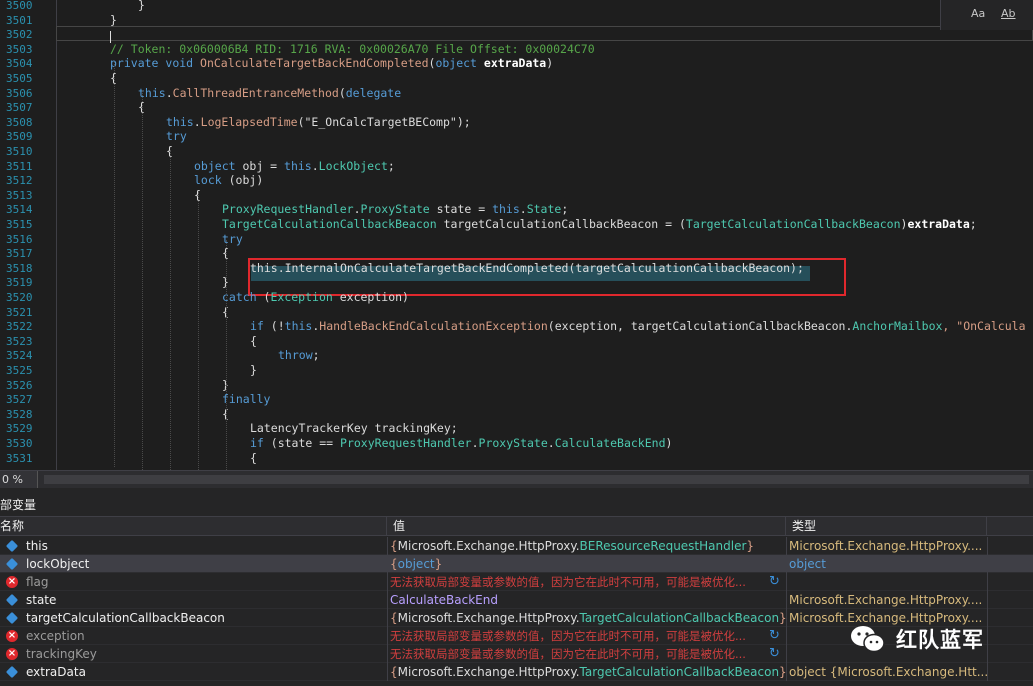 The height and width of the screenshot is (686, 1033). I want to click on value-part: TargetCalculationCallbackBeacon, so click(679, 672).